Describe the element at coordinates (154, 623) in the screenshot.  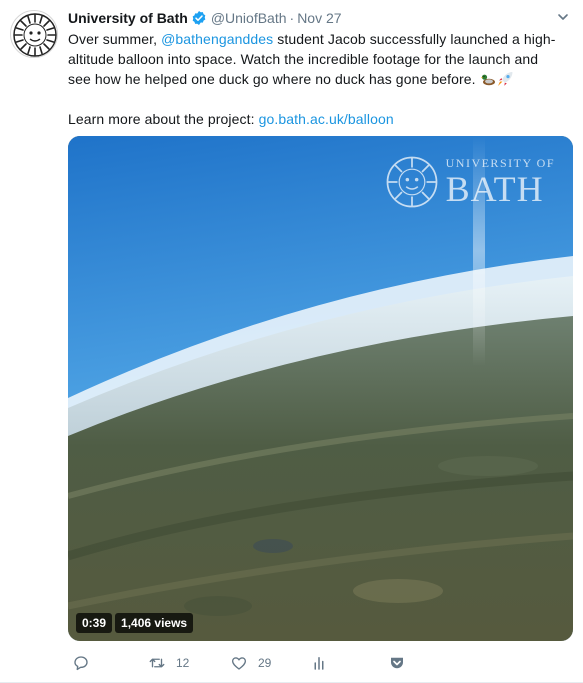
I see `view-count: 1,406 views` at that location.